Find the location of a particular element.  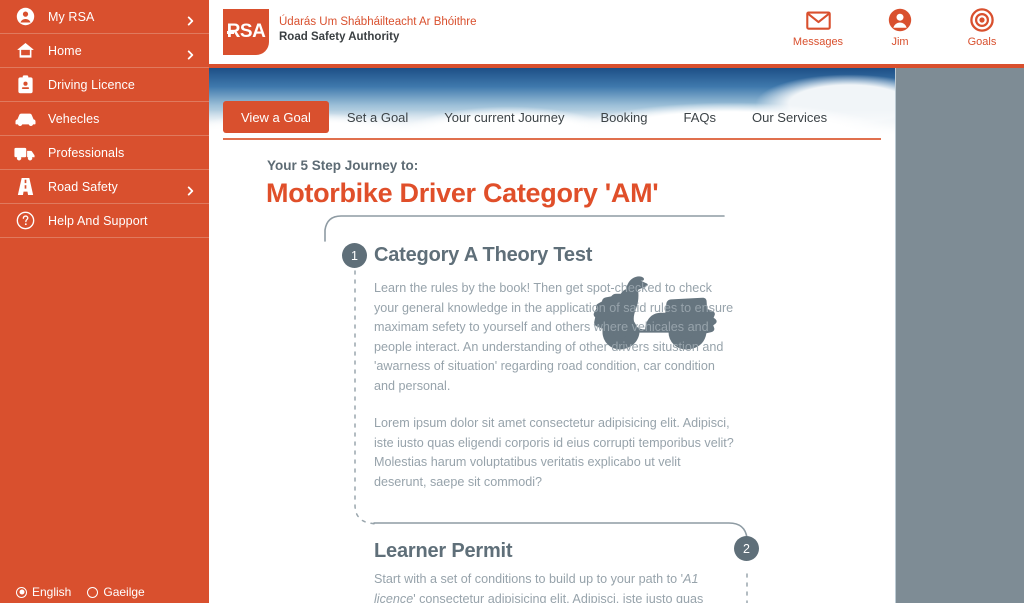

language-option-gaeilge: Gaeilge is located at coordinates (116, 592).